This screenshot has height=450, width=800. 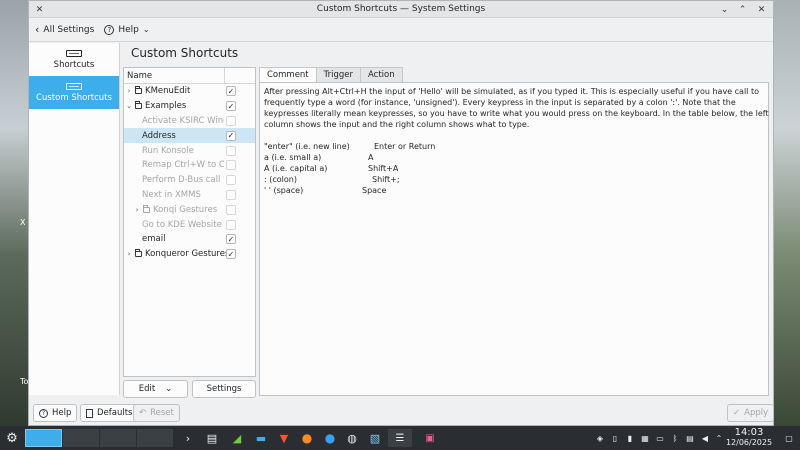 What do you see at coordinates (660, 438) in the screenshot?
I see `disk-icon: ▭` at bounding box center [660, 438].